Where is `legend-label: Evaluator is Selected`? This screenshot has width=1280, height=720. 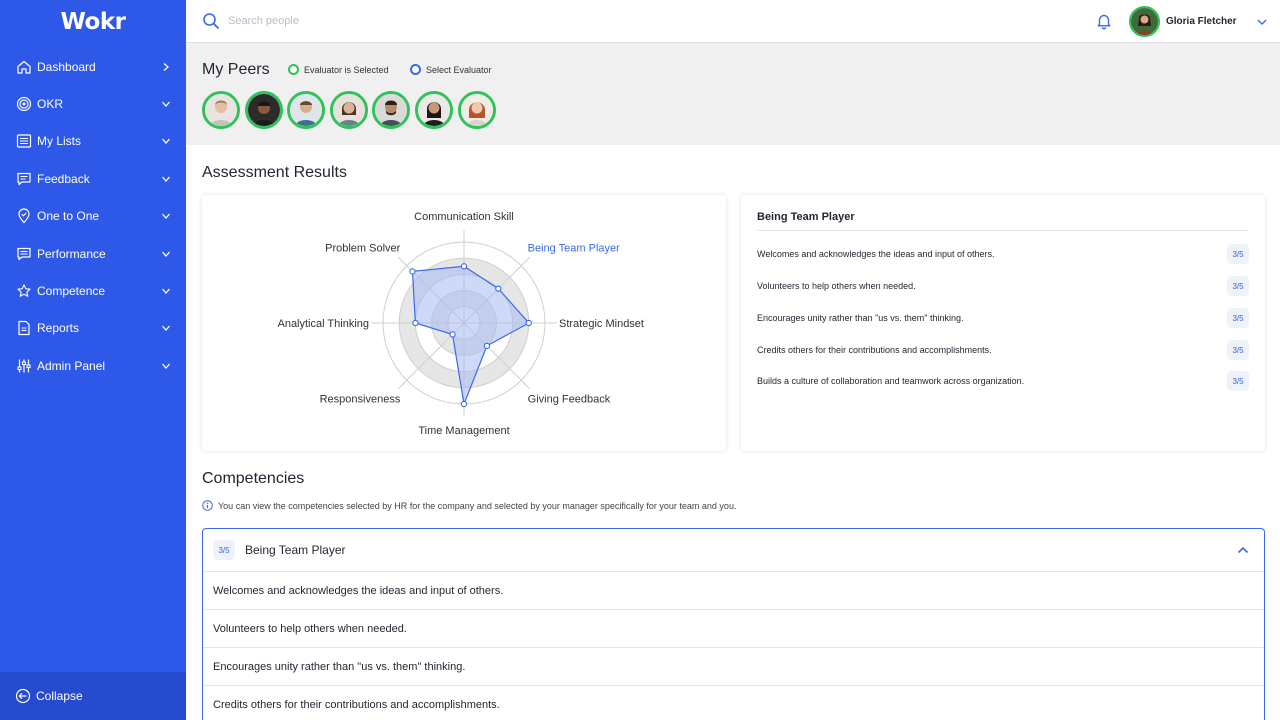
legend-label: Evaluator is Selected is located at coordinates (346, 69).